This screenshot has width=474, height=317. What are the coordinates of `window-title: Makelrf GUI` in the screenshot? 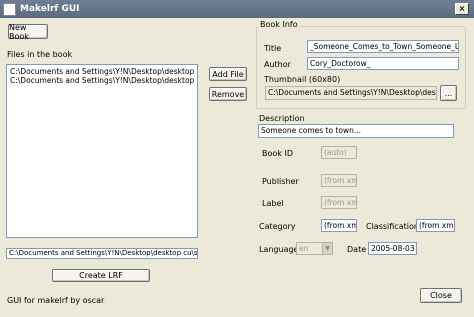 It's located at (50, 9).